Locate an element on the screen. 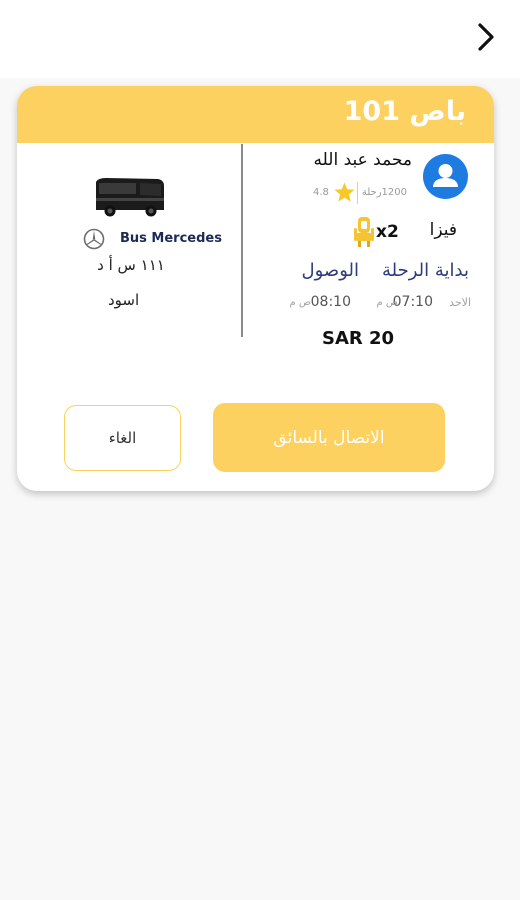  person-icon is located at coordinates (445, 175).